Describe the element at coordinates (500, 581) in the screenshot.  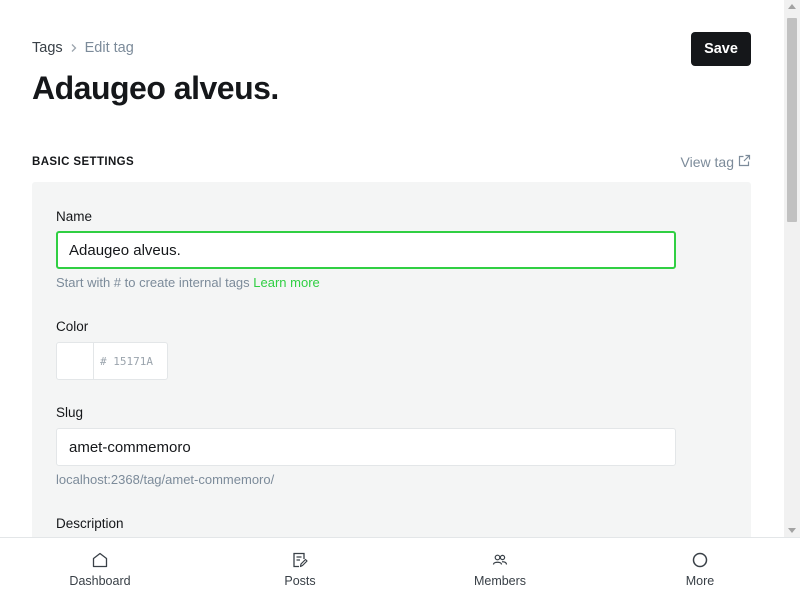
I see `nav-label-members: Members` at that location.